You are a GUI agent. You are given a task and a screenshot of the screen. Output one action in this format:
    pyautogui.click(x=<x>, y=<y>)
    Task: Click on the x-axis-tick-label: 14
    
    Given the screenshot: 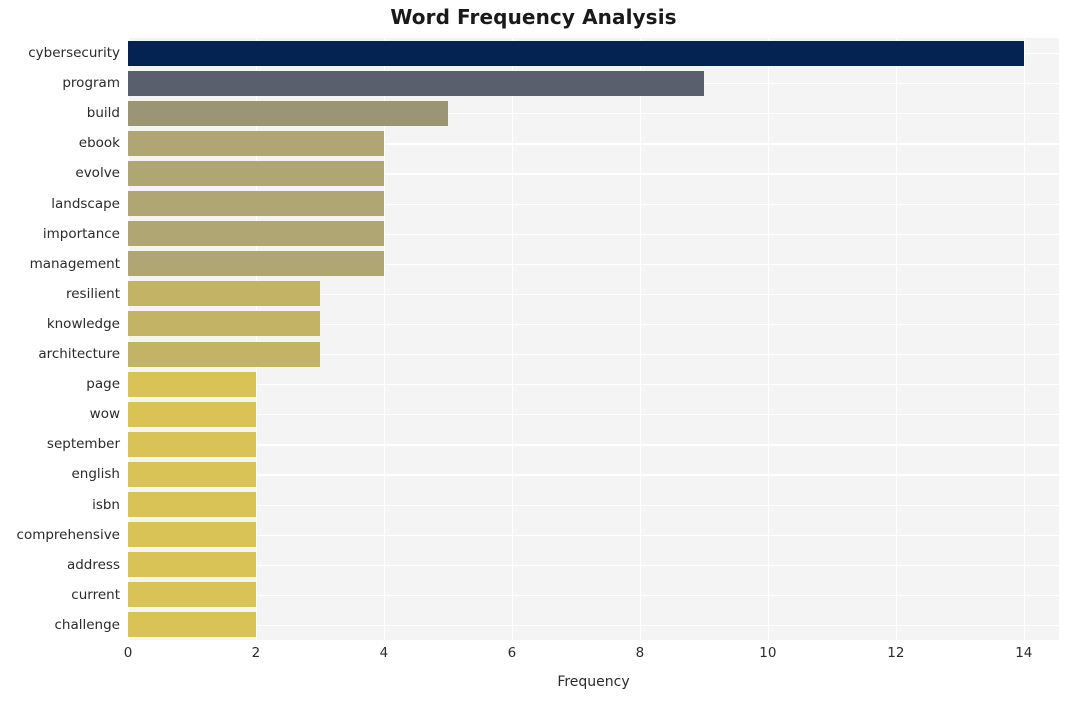 What is the action you would take?
    pyautogui.click(x=1024, y=653)
    